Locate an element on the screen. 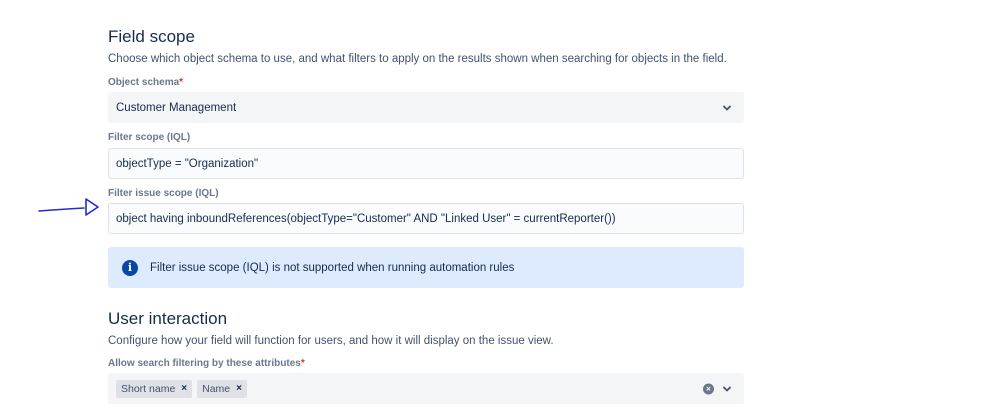  filter-scope-input: objectType = "Organization" is located at coordinates (426, 163).